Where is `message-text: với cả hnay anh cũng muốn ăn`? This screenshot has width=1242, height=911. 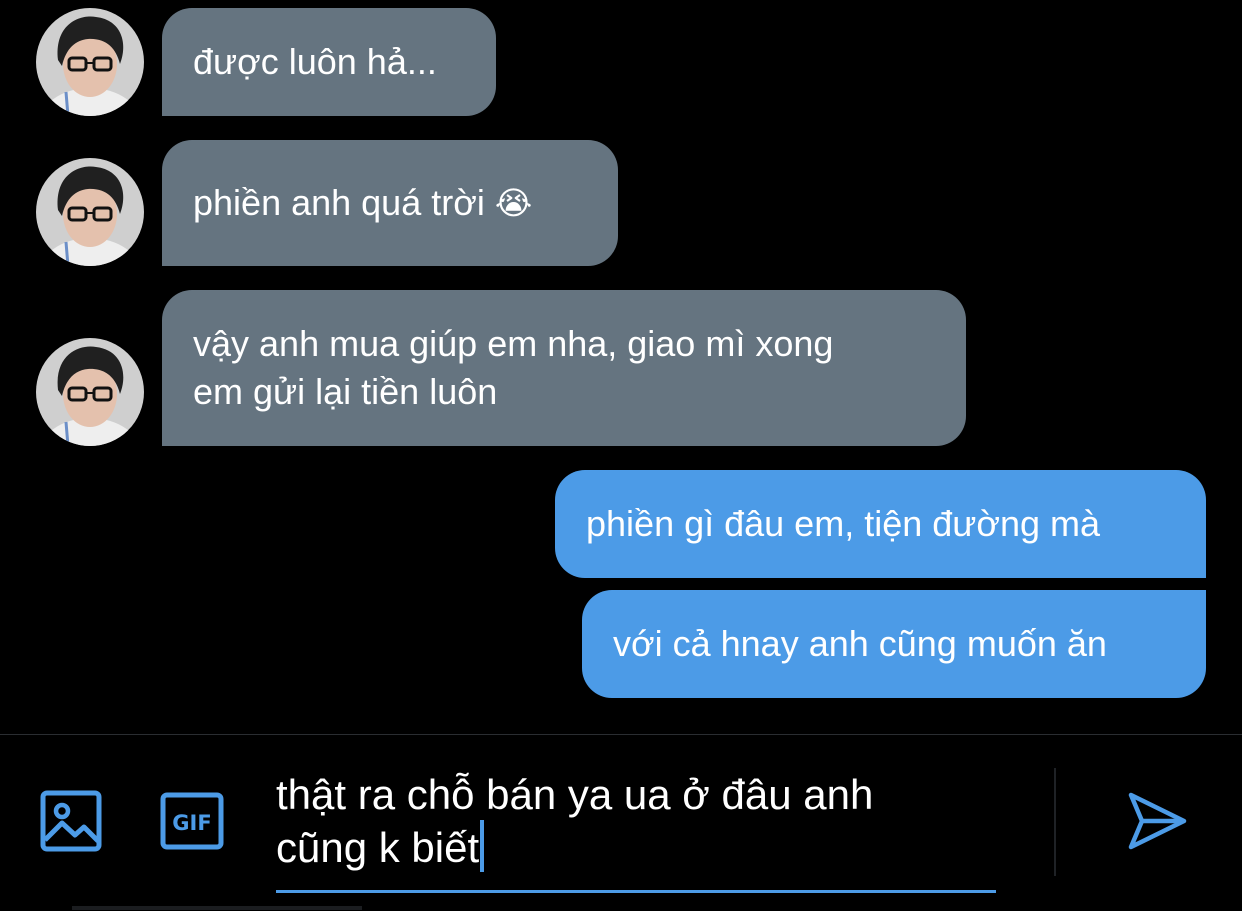 message-text: với cả hnay anh cũng muốn ăn is located at coordinates (860, 643).